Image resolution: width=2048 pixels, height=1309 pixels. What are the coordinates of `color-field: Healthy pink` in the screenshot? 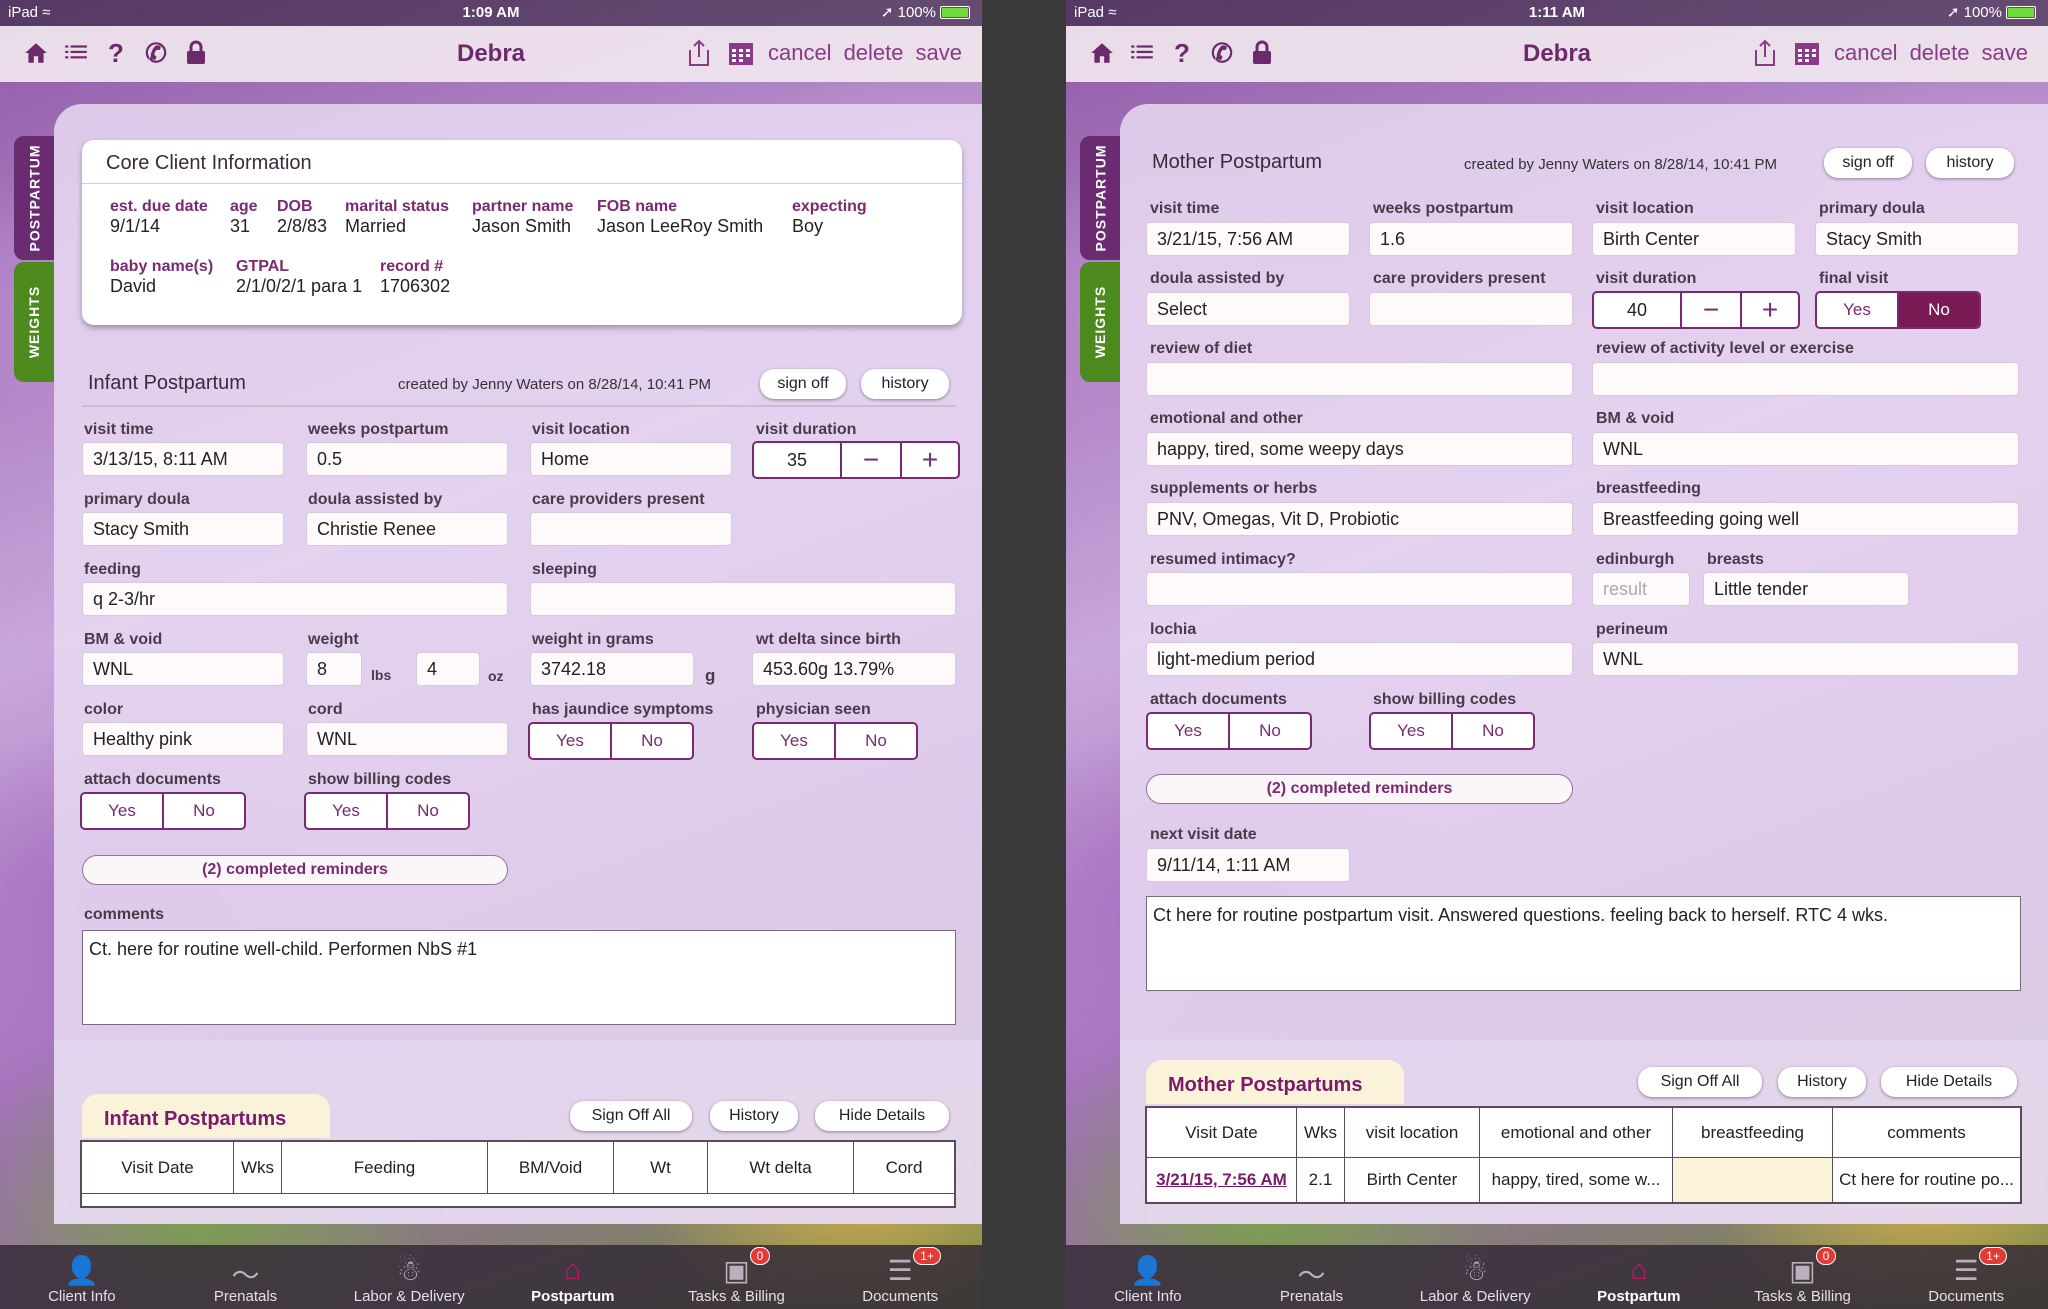 It's located at (183, 739).